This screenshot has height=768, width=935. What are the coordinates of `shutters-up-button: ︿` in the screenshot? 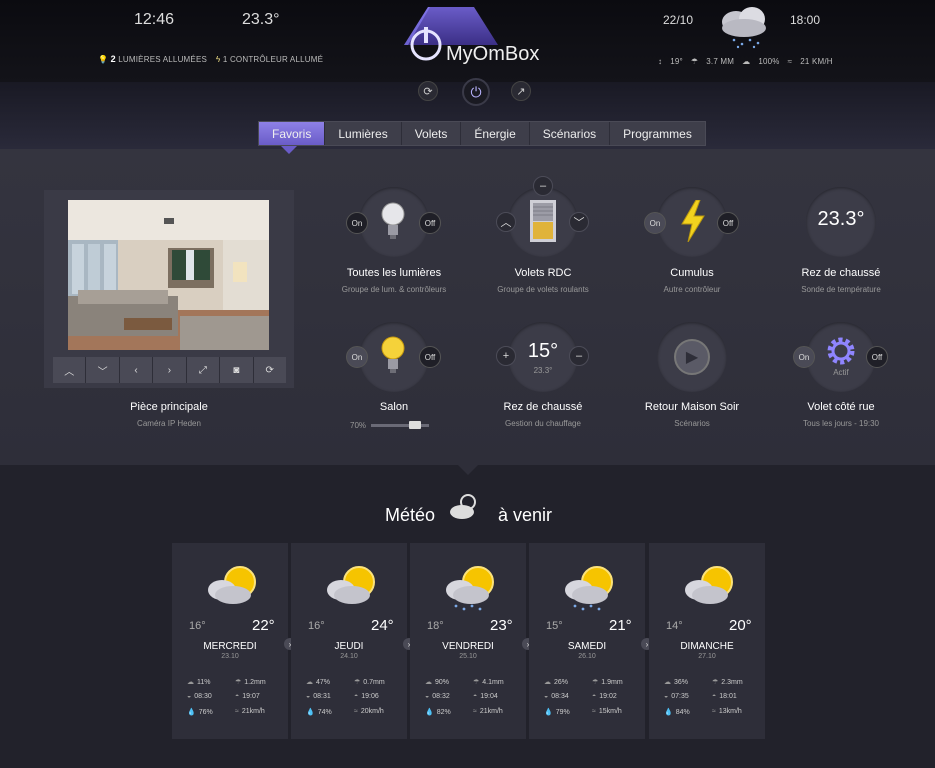 It's located at (506, 222).